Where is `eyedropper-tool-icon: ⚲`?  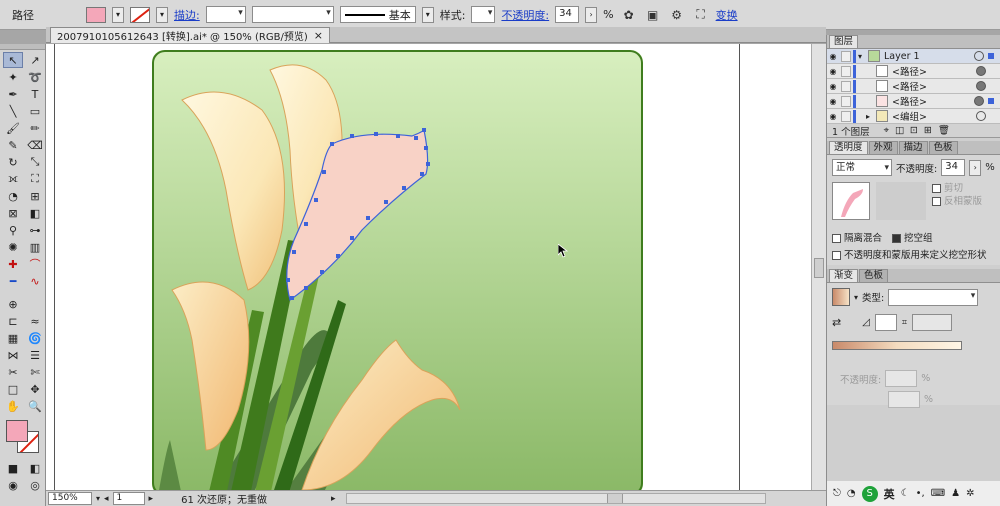 eyedropper-tool-icon: ⚲ is located at coordinates (13, 230).